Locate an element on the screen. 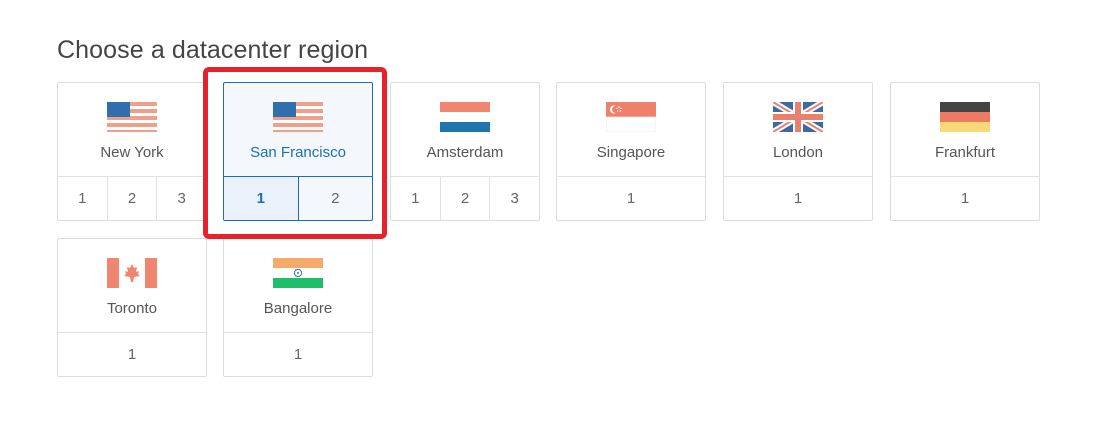  region-name: Singapore is located at coordinates (631, 152).